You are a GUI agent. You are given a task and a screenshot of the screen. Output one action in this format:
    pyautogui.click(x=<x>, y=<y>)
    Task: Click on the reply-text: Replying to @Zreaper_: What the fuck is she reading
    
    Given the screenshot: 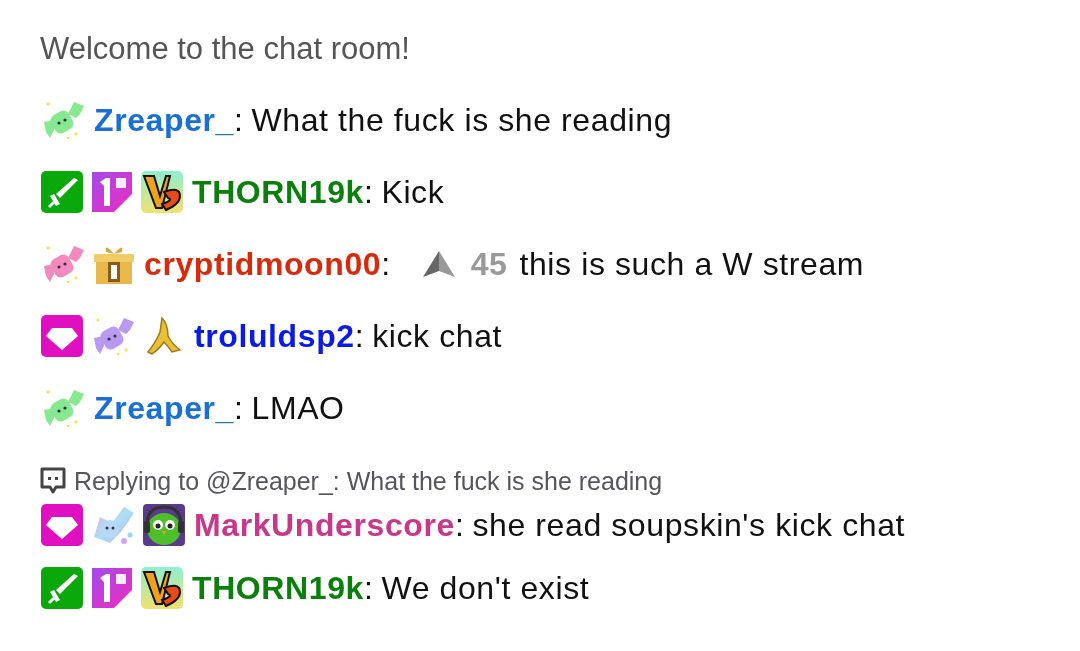 What is the action you would take?
    pyautogui.click(x=368, y=481)
    